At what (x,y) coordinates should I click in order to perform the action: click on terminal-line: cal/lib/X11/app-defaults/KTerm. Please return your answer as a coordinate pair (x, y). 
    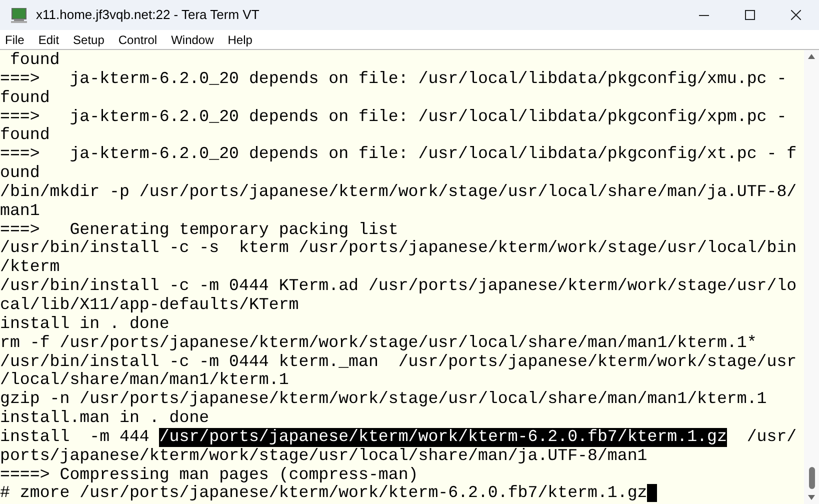
    Looking at the image, I should click on (149, 305).